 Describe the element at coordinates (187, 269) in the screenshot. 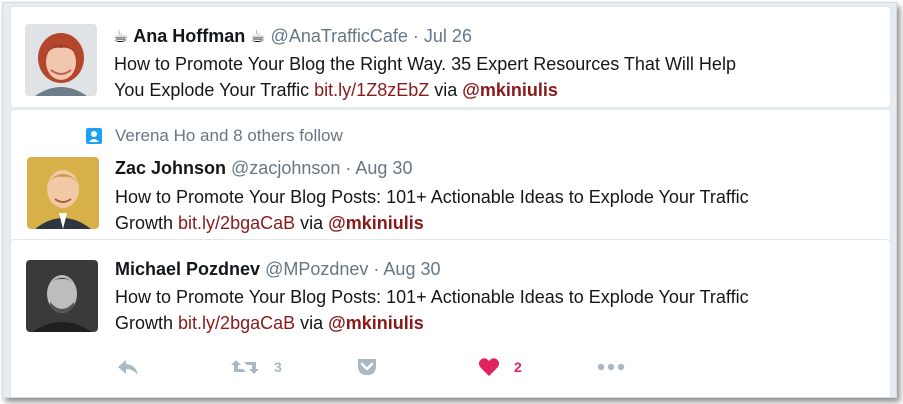

I see `user-name: Michael Pozdnev` at that location.